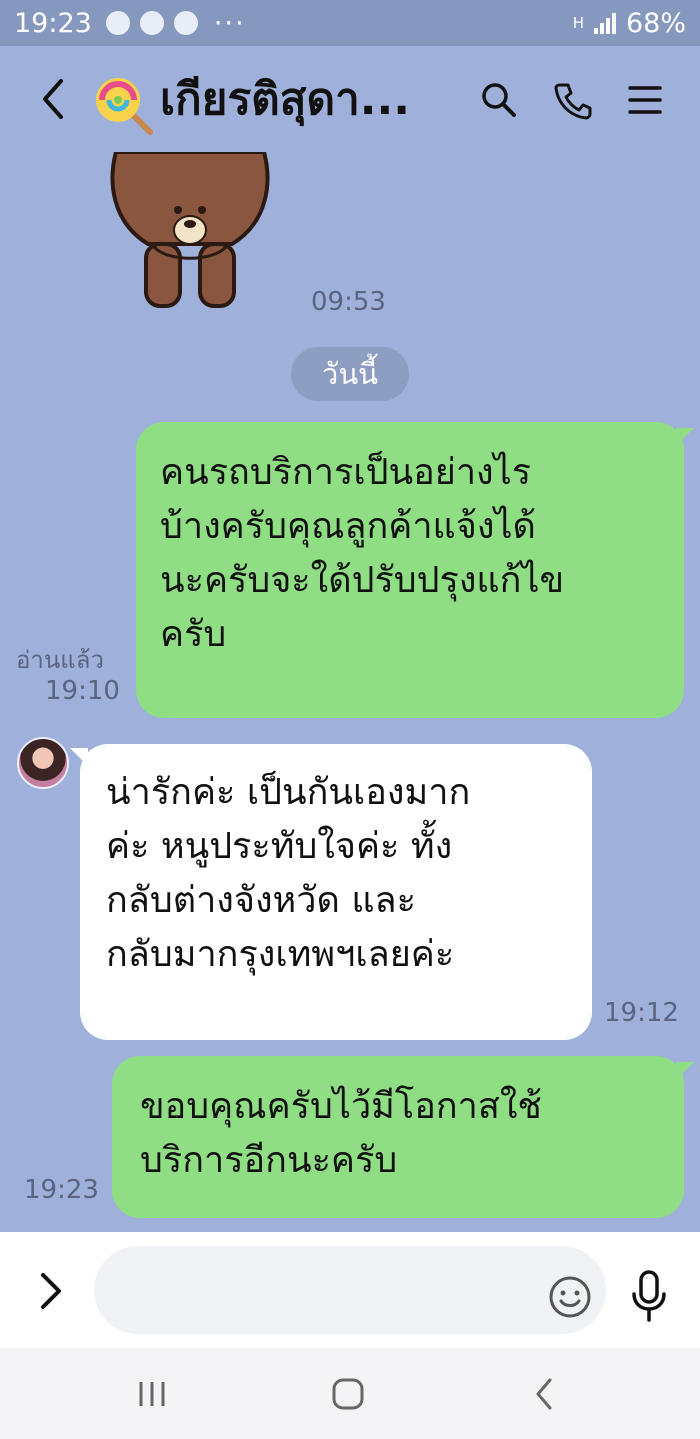  Describe the element at coordinates (151, 23) in the screenshot. I see `chrome-notification-icon` at that location.